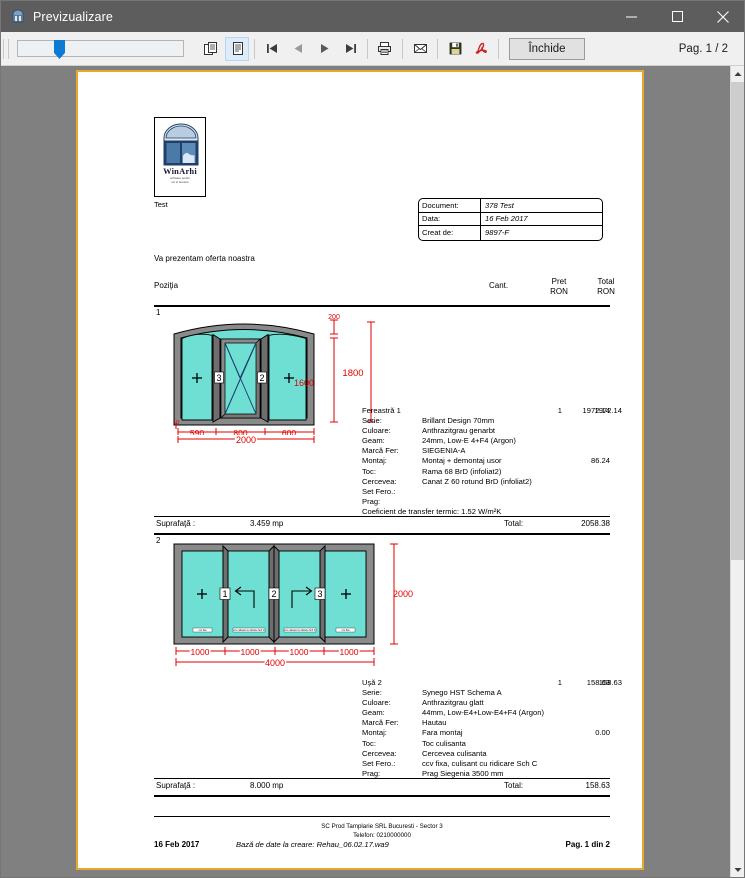 The width and height of the screenshot is (745, 878). Describe the element at coordinates (176, 423) in the screenshot. I see `svg-text: 10` at that location.